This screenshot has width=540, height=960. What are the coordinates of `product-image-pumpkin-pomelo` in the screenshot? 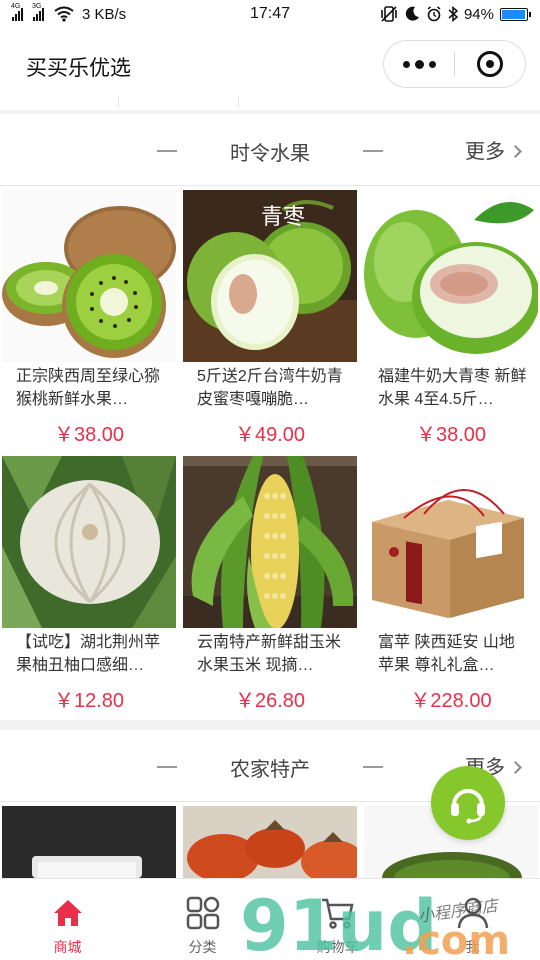 It's located at (89, 542).